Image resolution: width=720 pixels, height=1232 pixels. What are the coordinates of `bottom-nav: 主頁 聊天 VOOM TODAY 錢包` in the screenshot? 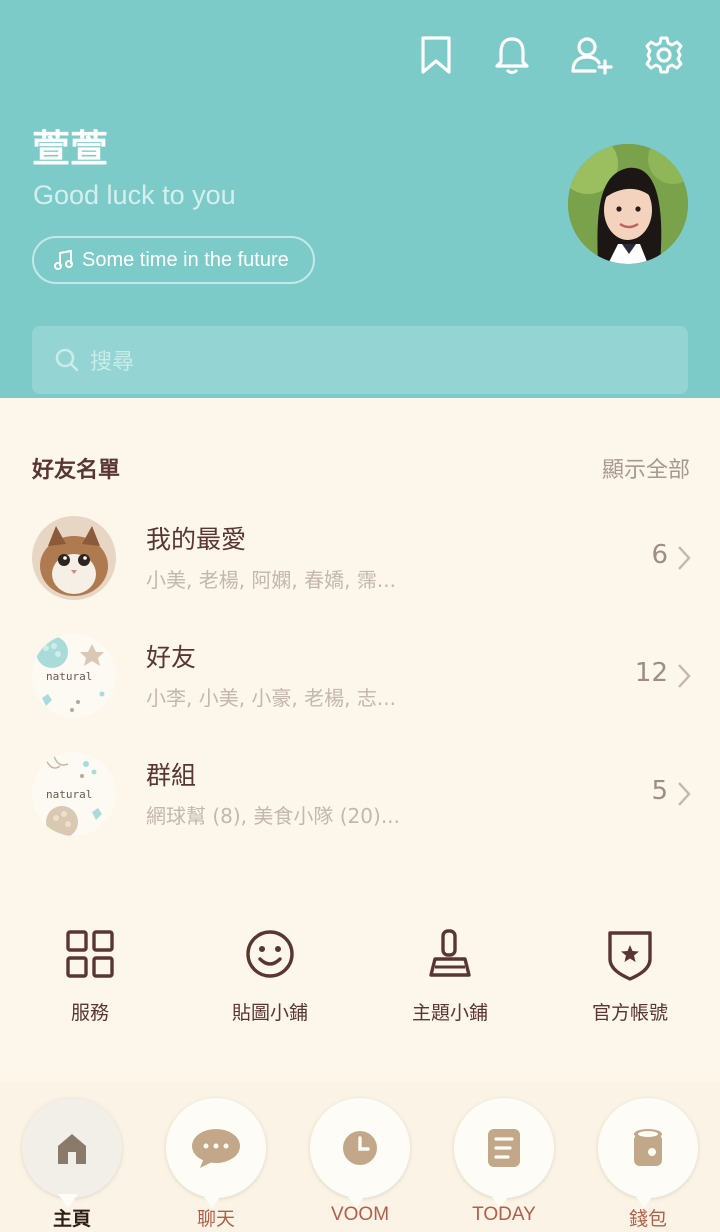 It's located at (360, 1157).